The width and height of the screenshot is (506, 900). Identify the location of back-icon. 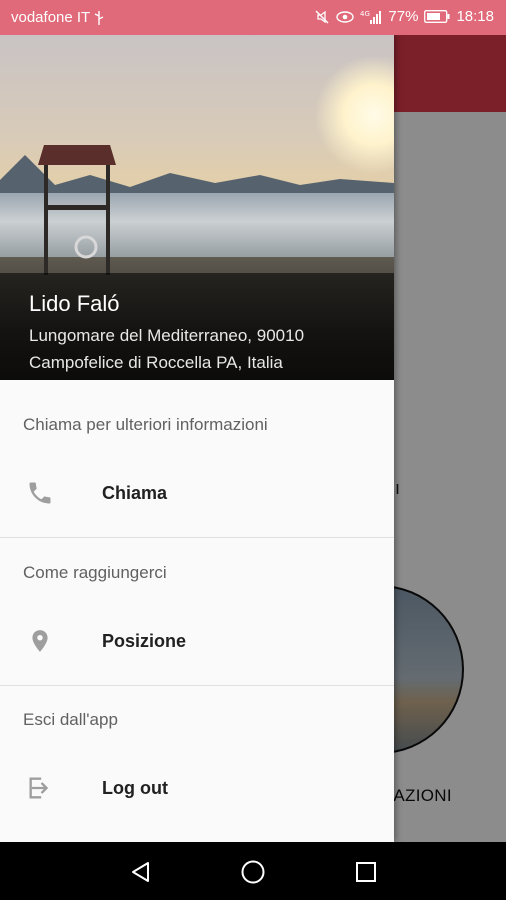
(141, 872).